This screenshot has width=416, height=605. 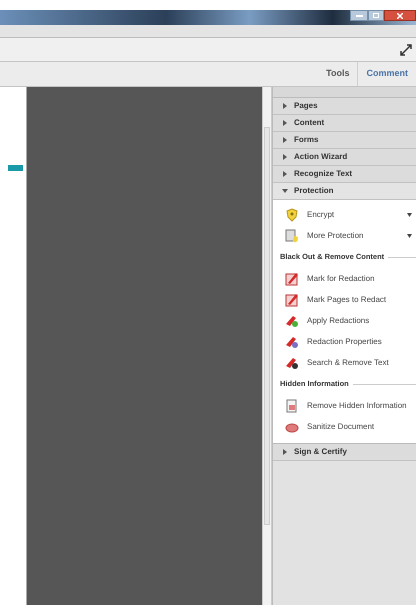 I want to click on minimize-button, so click(x=359, y=15).